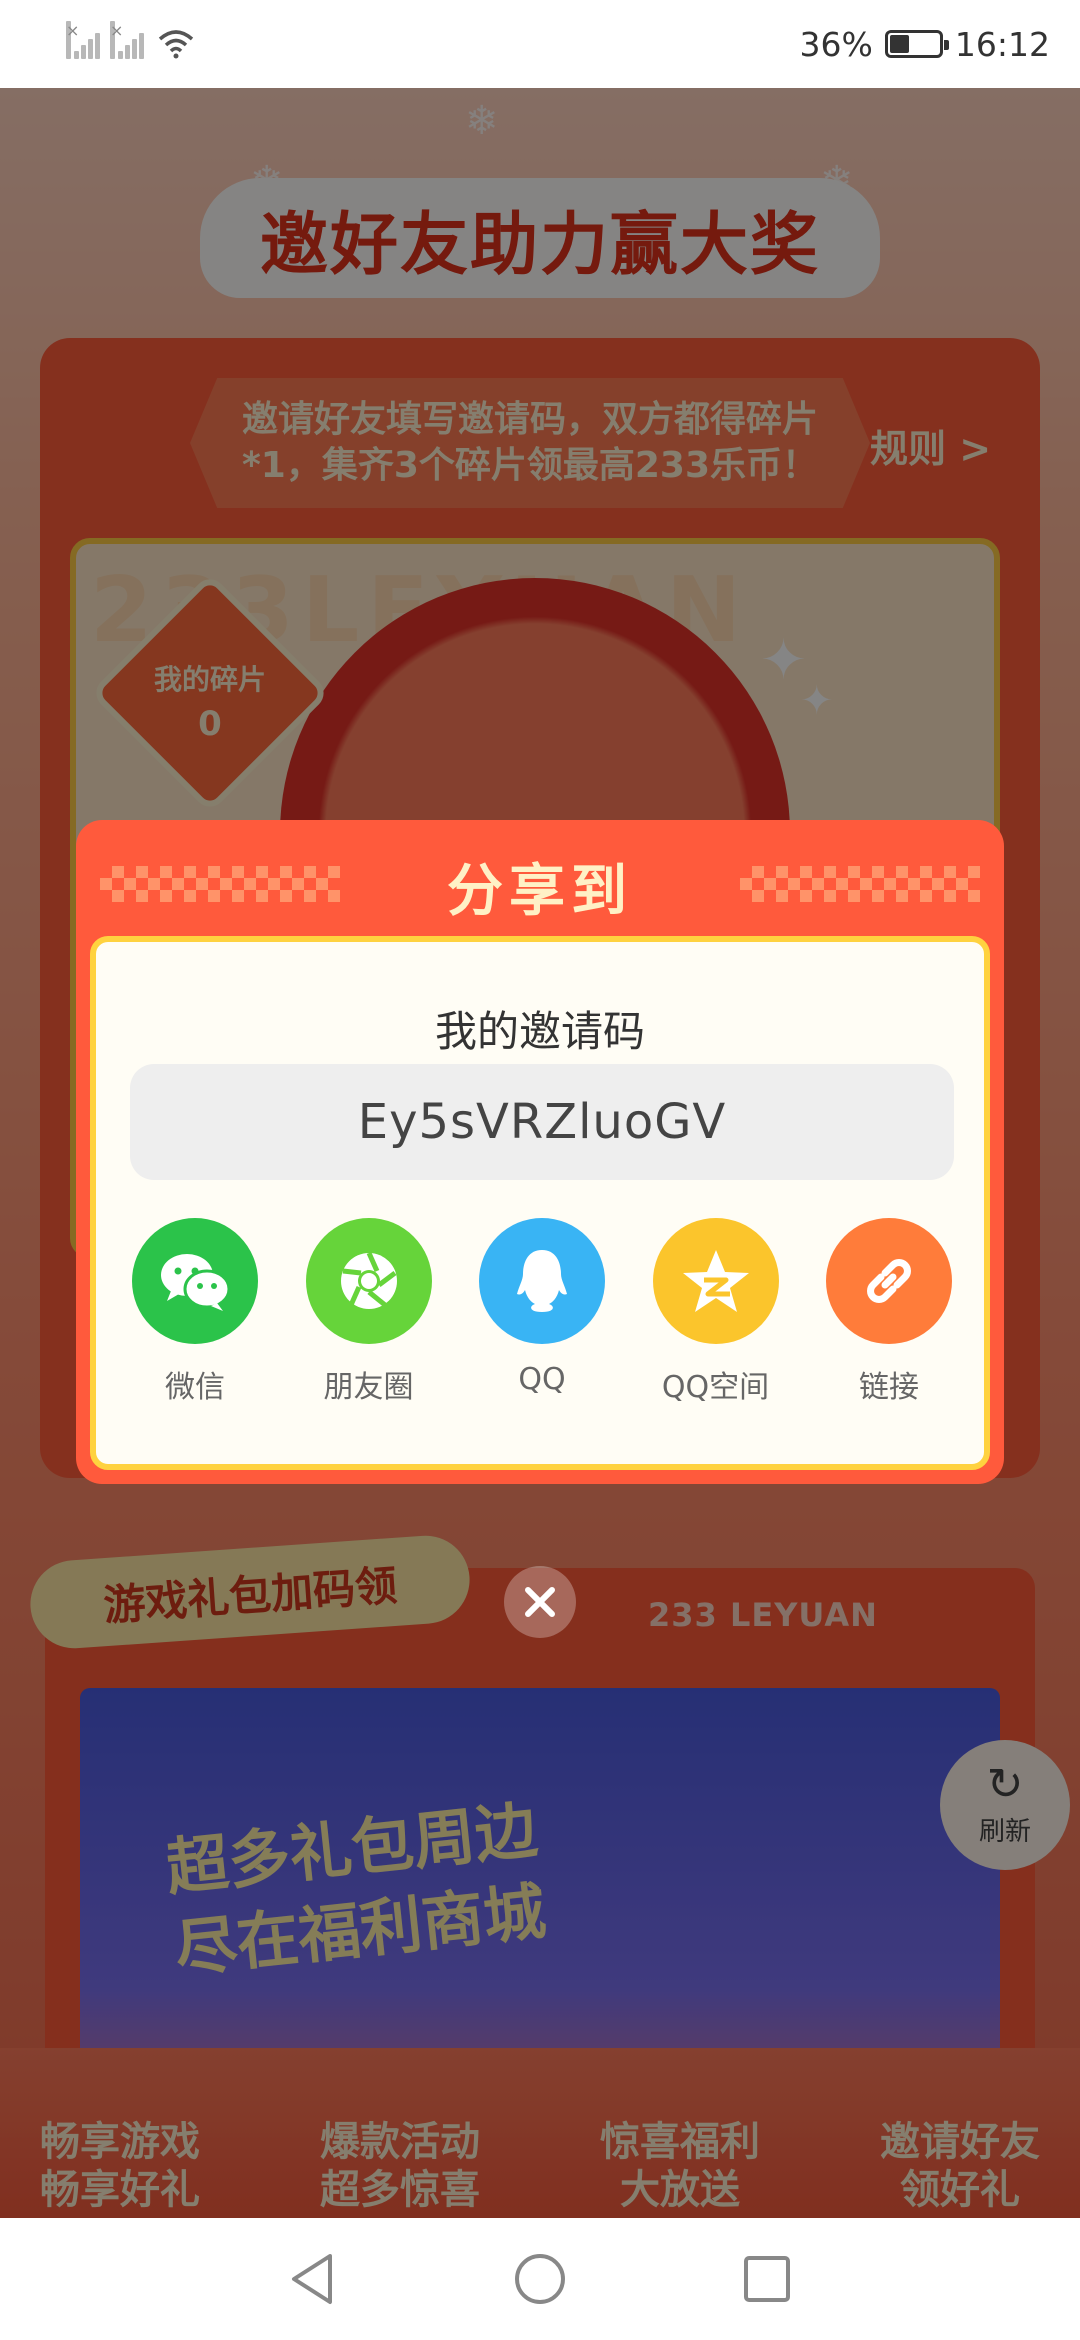 This screenshot has width=1080, height=2340. I want to click on home-icon, so click(539, 2279).